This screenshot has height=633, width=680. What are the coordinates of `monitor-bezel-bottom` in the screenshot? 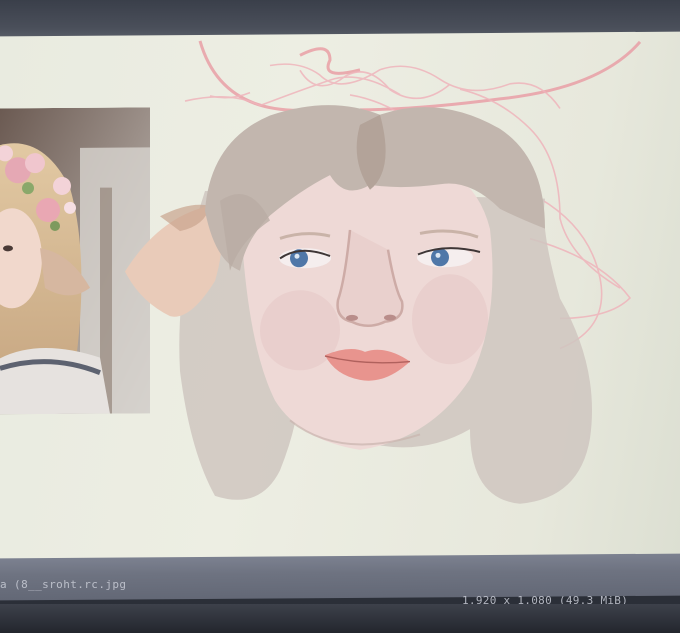 It's located at (340, 618).